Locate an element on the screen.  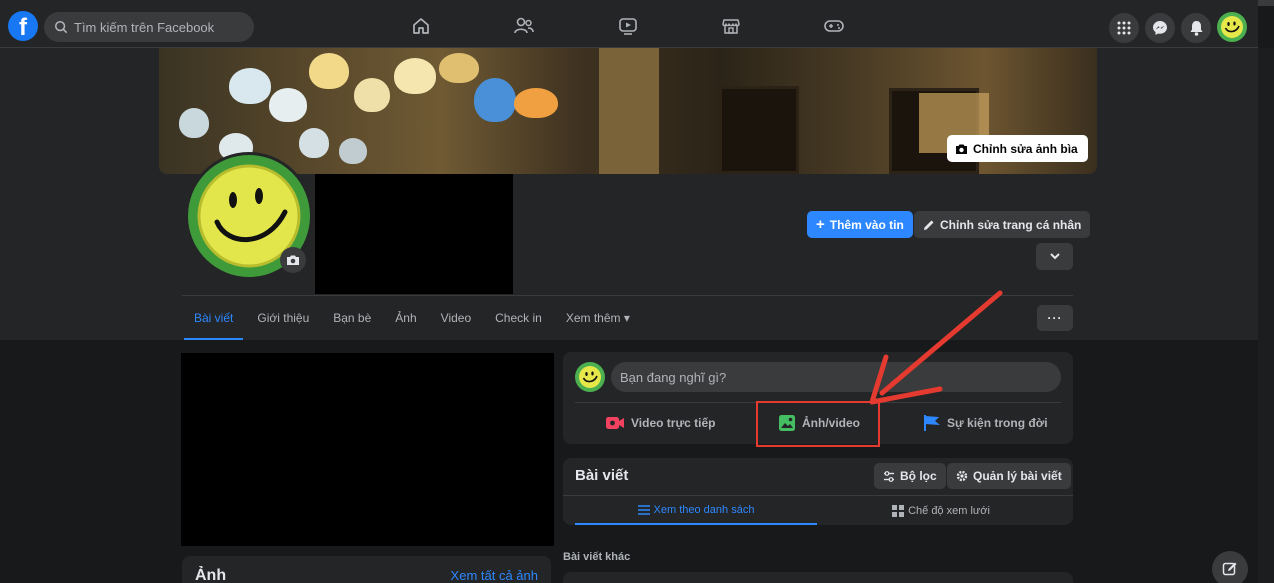
list-view-tab: Xem theo danh sách is located at coordinates (696, 510).